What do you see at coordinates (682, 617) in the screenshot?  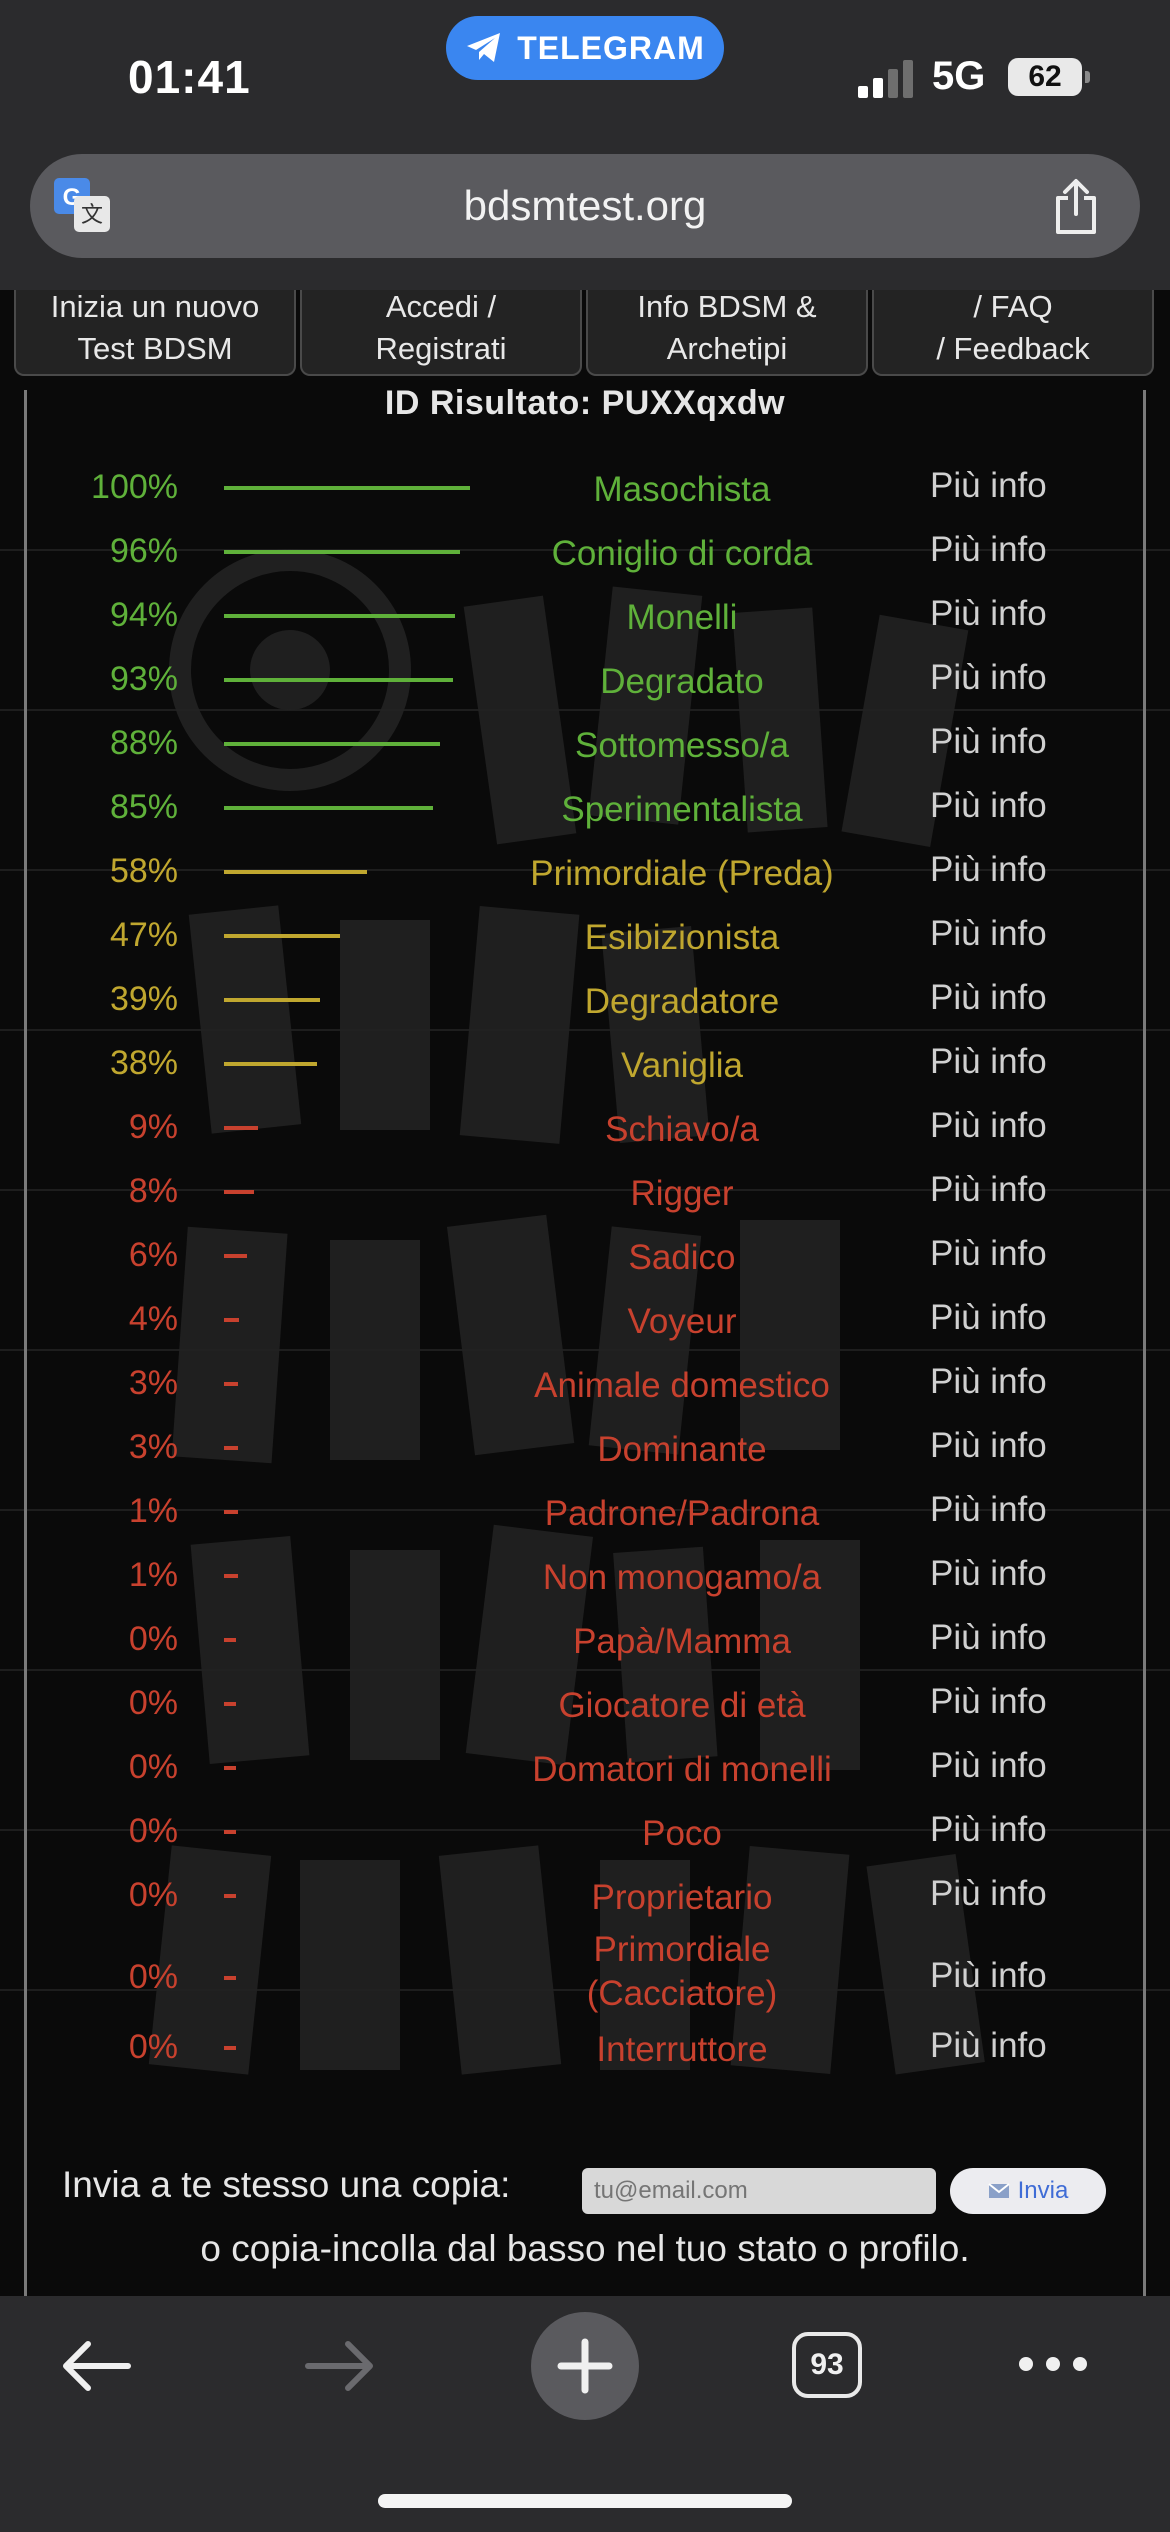 I see `result-archetype-name: Monelli` at bounding box center [682, 617].